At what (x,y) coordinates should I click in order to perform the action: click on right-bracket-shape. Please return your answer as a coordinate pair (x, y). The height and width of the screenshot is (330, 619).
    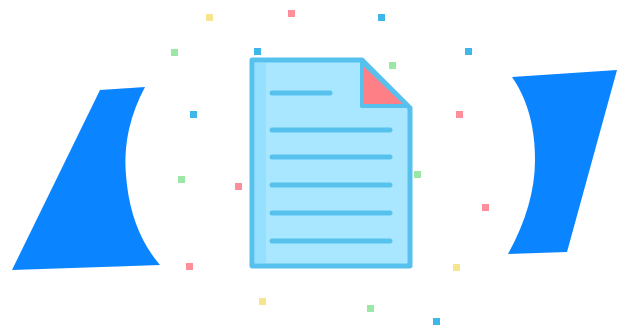
    Looking at the image, I should click on (562, 162).